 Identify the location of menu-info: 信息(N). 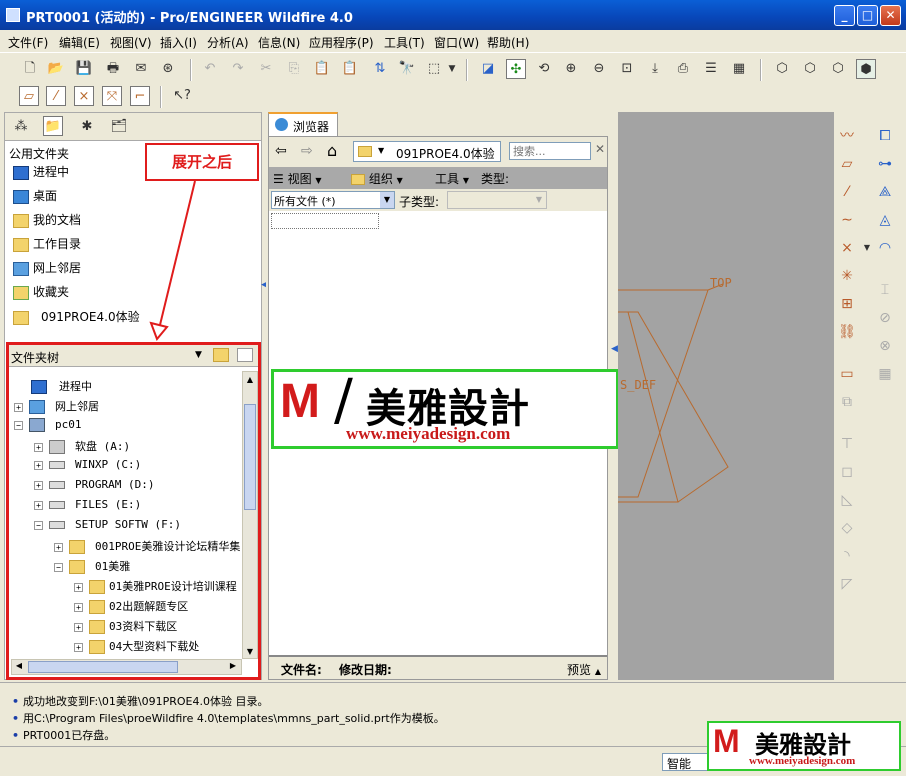
(279, 42).